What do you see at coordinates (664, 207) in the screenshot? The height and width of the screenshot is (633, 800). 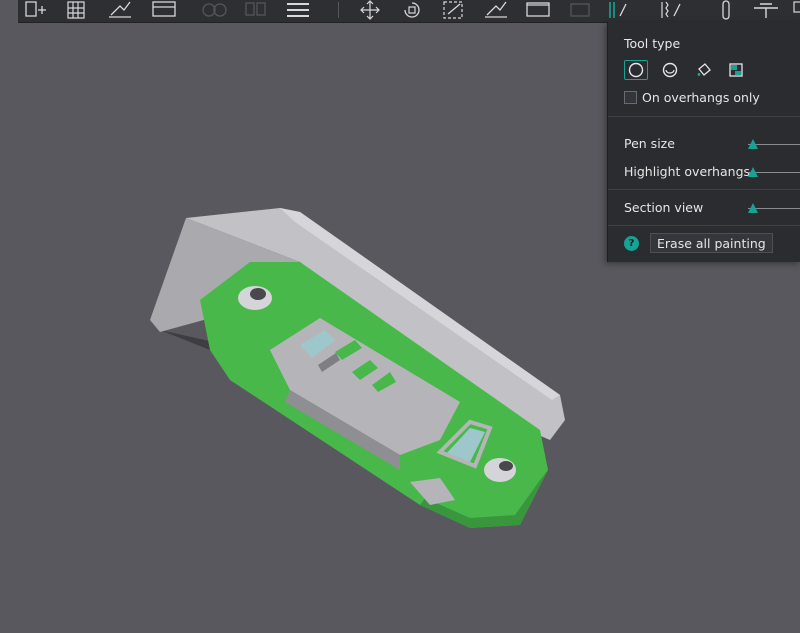 I see `section-view-label: Section view` at bounding box center [664, 207].